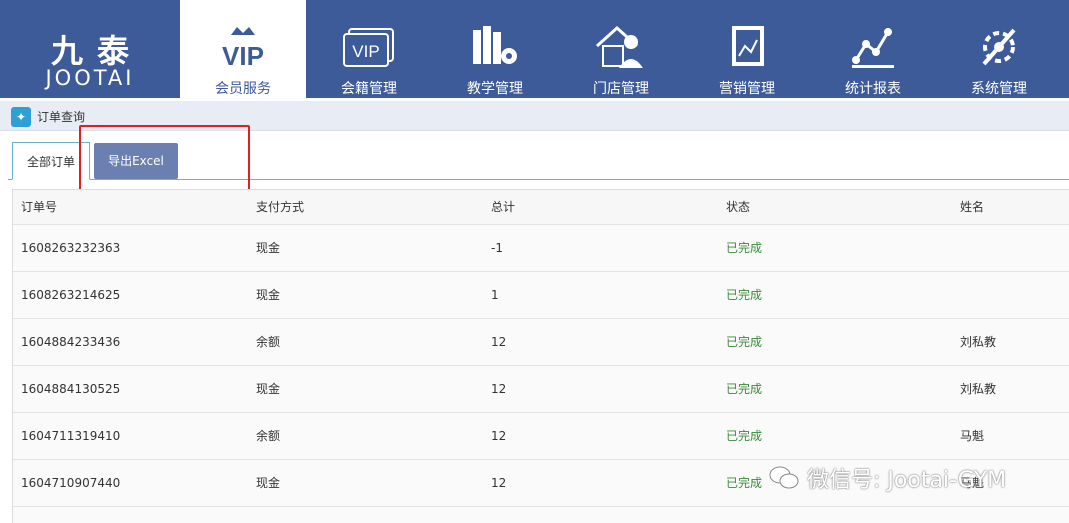  I want to click on books-gear-icon, so click(495, 47).